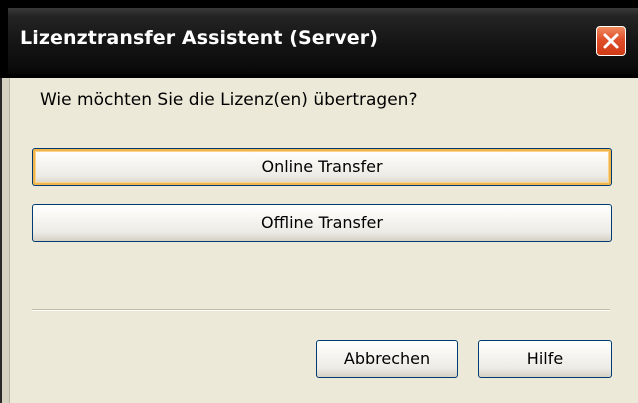 This screenshot has height=403, width=638. I want to click on help-button: Hilfe, so click(545, 359).